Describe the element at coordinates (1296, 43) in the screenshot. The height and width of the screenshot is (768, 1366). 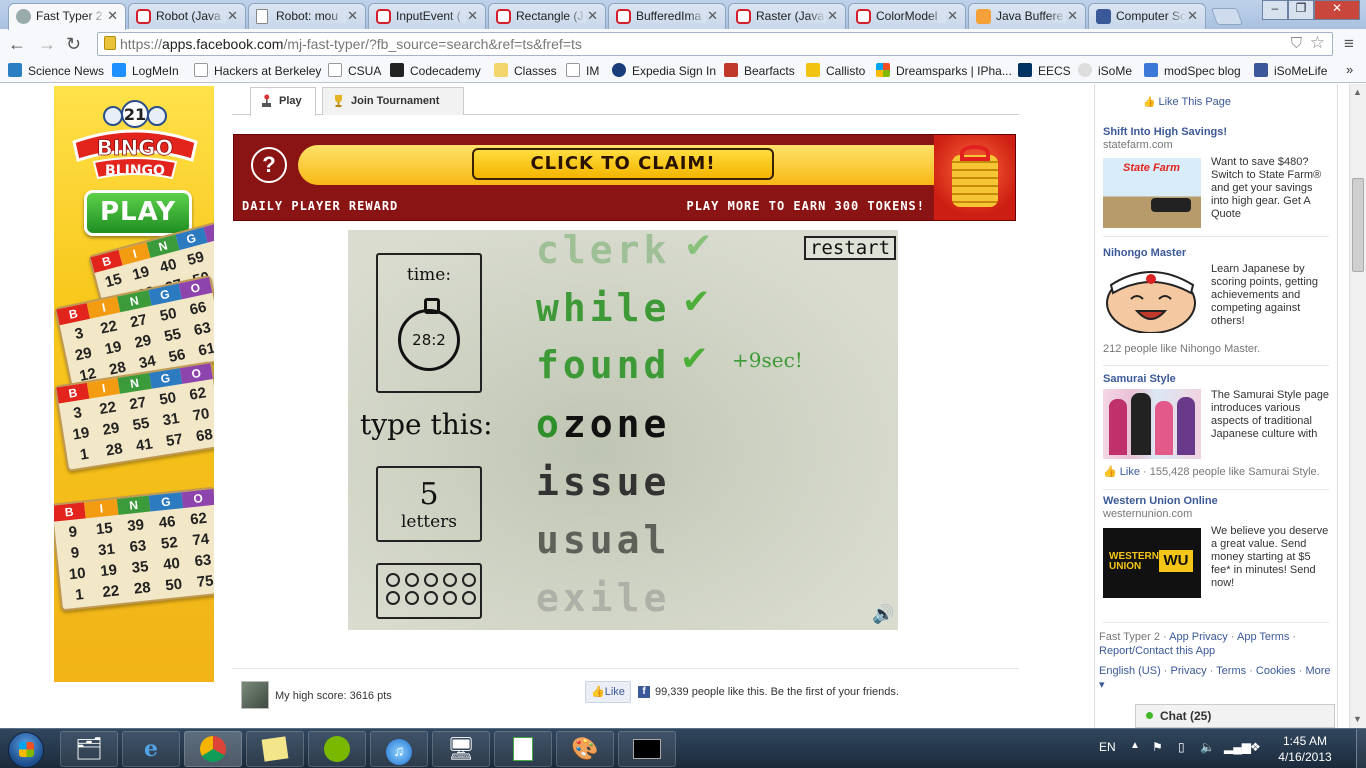
I see `shield-icon: ⛉` at that location.